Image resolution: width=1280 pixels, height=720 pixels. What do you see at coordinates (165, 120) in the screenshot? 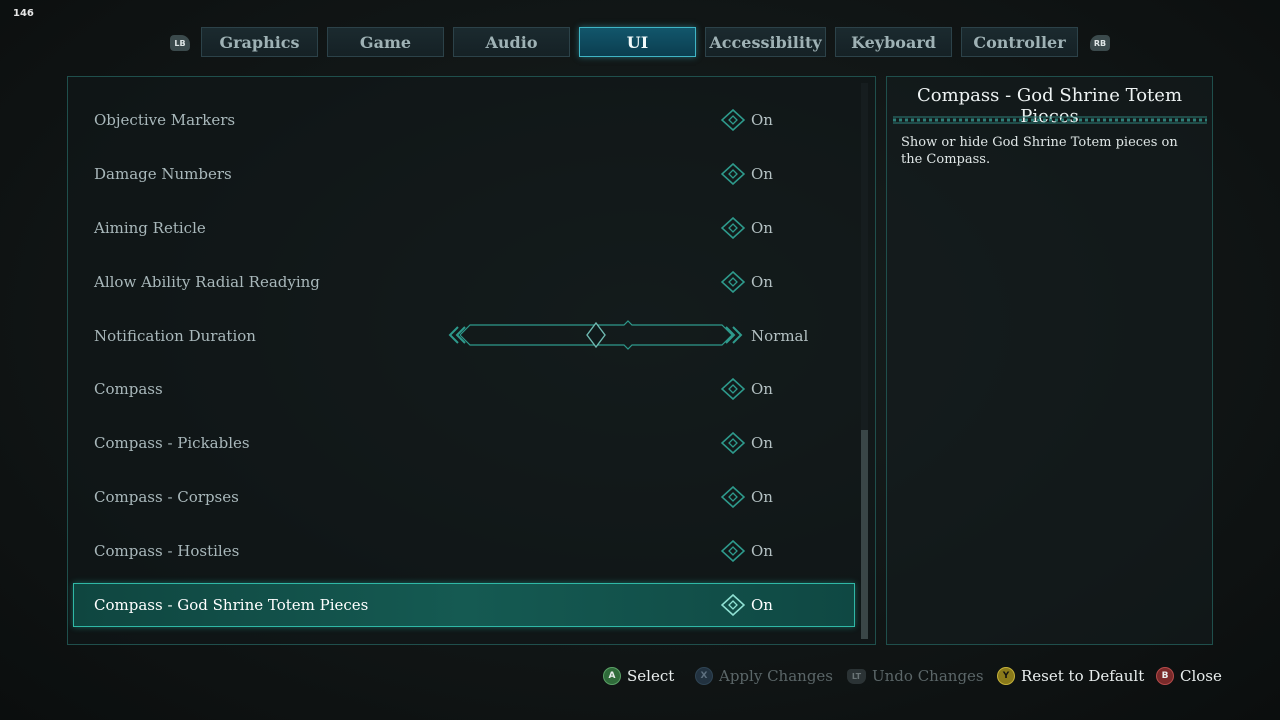
I see `setting-label: Objective Markers` at bounding box center [165, 120].